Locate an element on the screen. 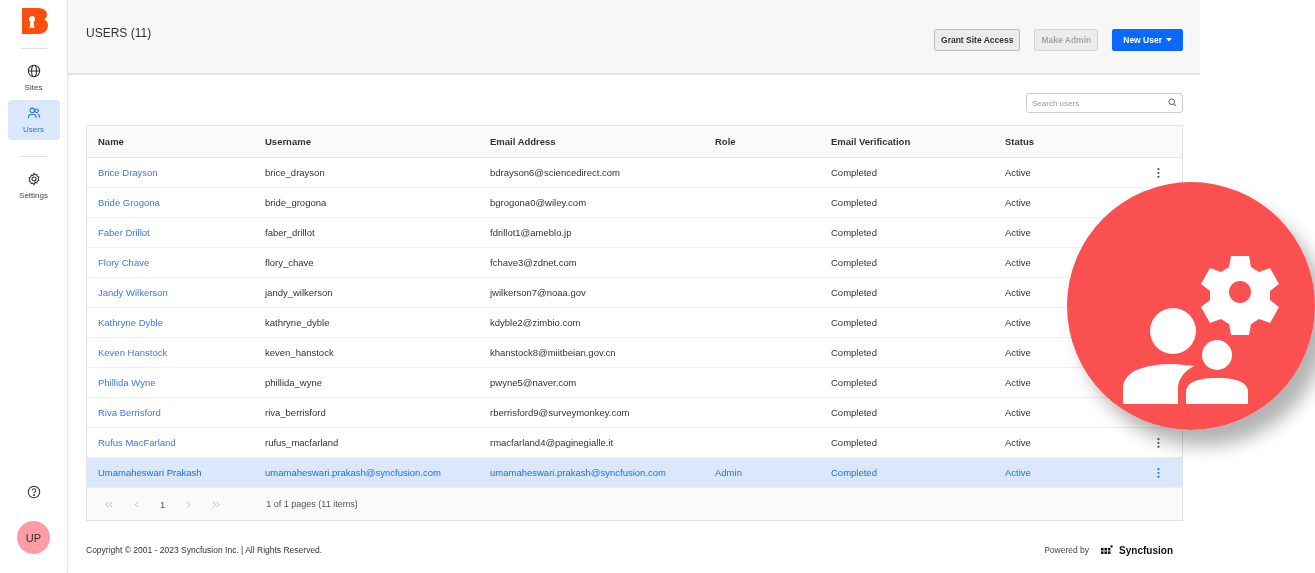  search-icon is located at coordinates (1172, 102).